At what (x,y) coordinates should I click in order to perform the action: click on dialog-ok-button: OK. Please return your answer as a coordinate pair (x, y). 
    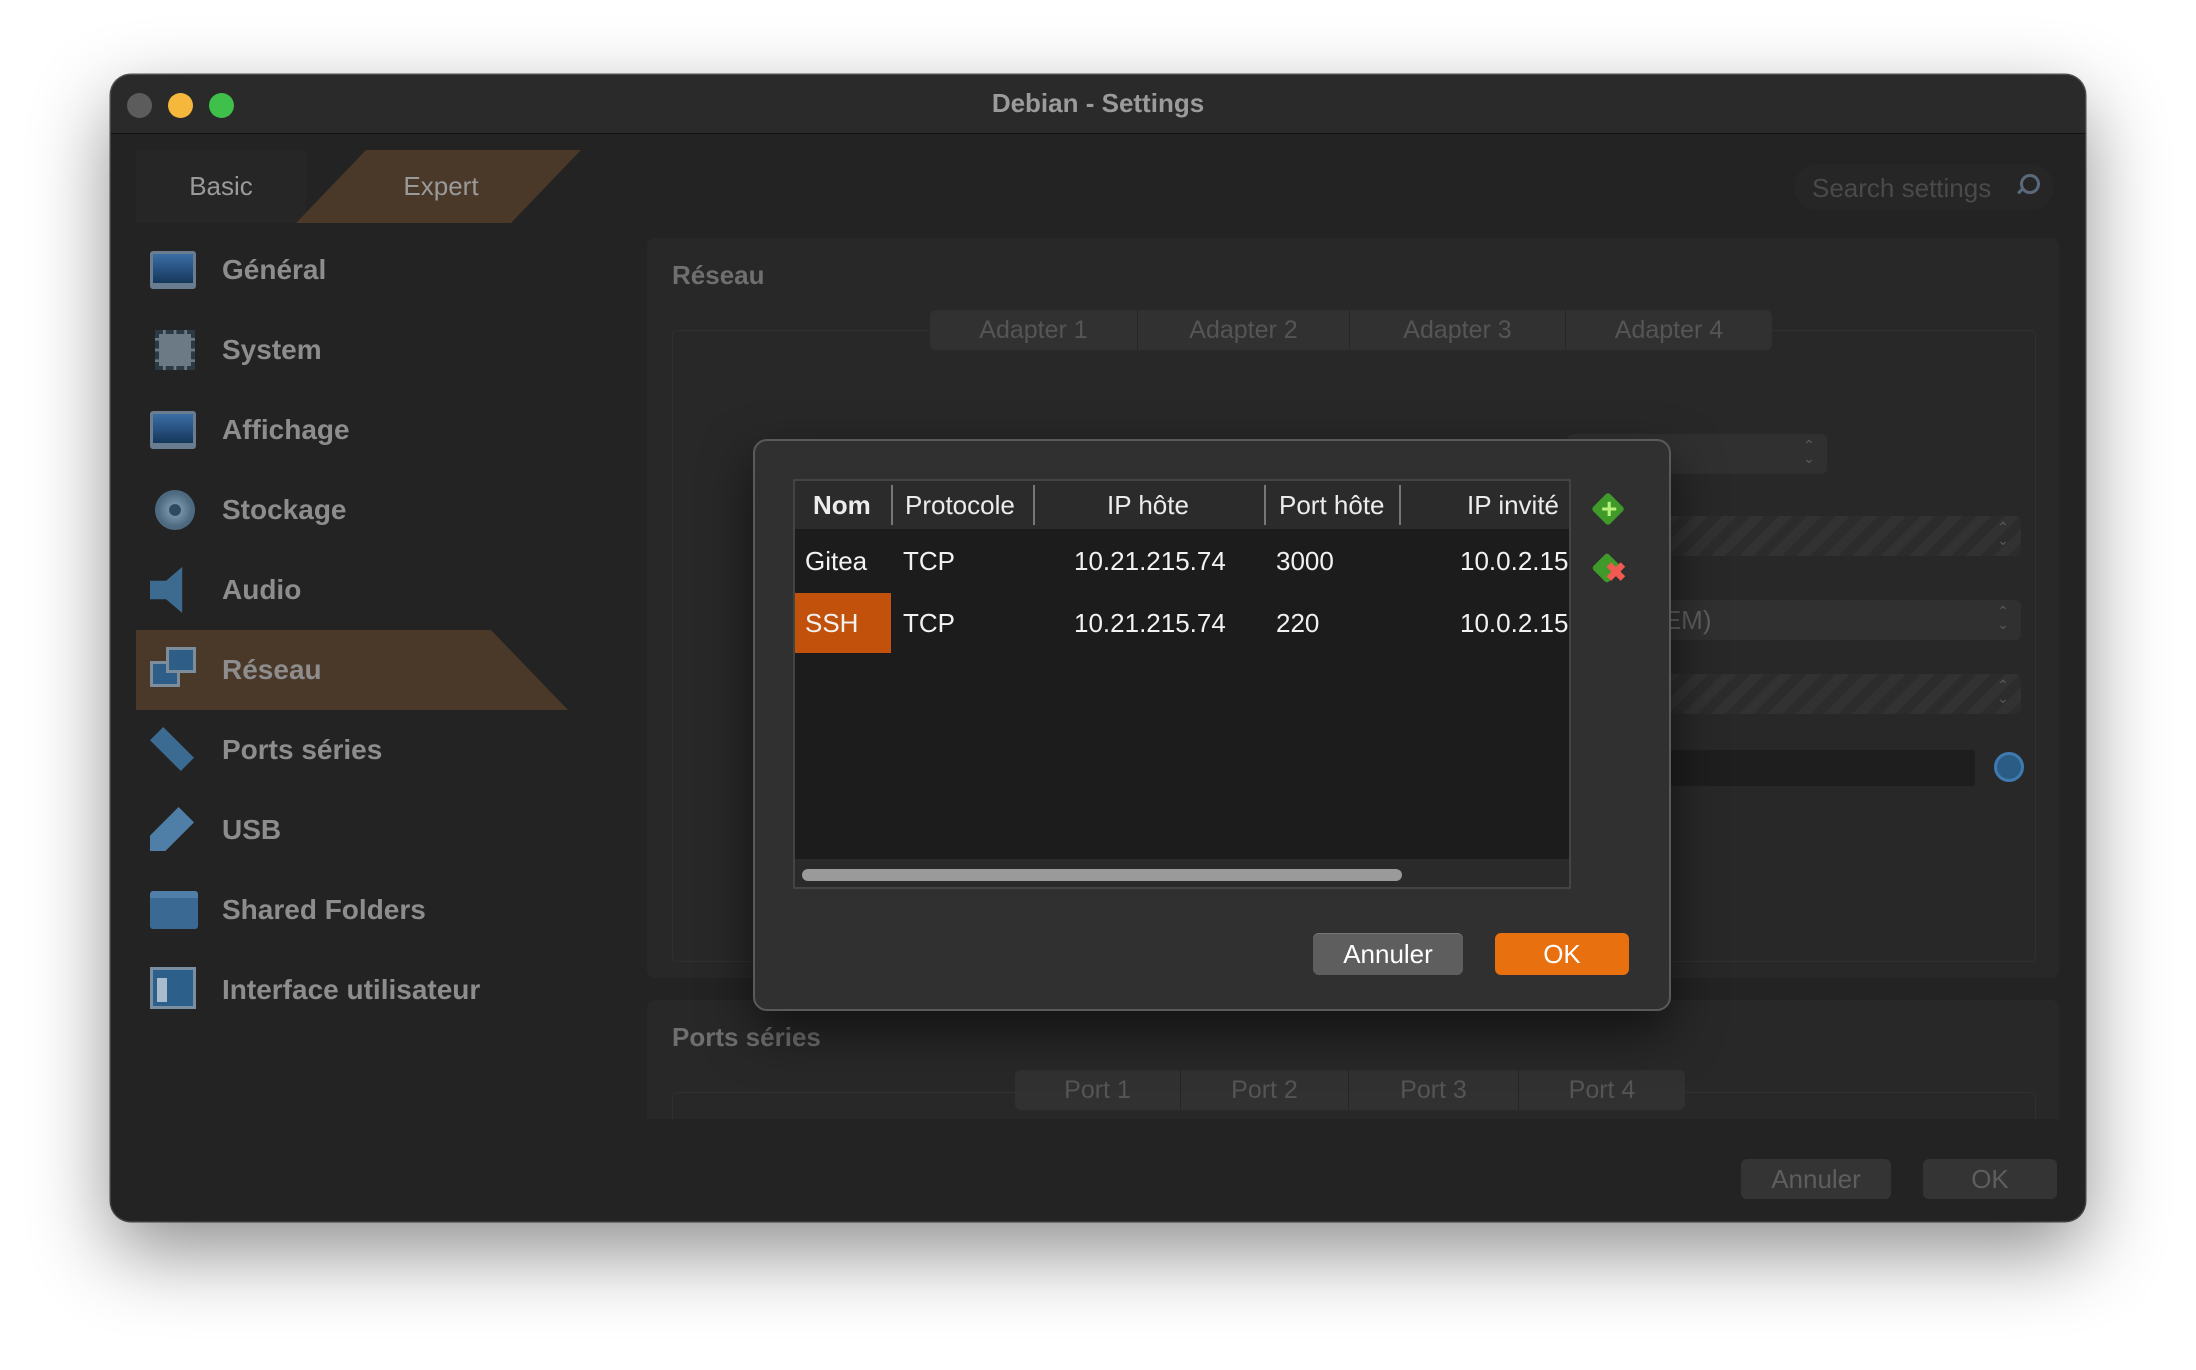
    Looking at the image, I should click on (1562, 954).